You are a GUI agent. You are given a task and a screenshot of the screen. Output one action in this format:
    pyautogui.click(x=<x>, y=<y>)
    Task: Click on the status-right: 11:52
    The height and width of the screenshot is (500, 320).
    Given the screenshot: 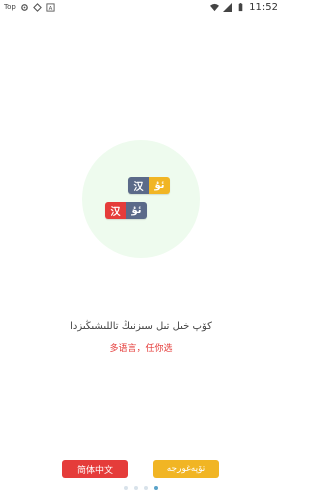 What is the action you would take?
    pyautogui.click(x=244, y=7)
    